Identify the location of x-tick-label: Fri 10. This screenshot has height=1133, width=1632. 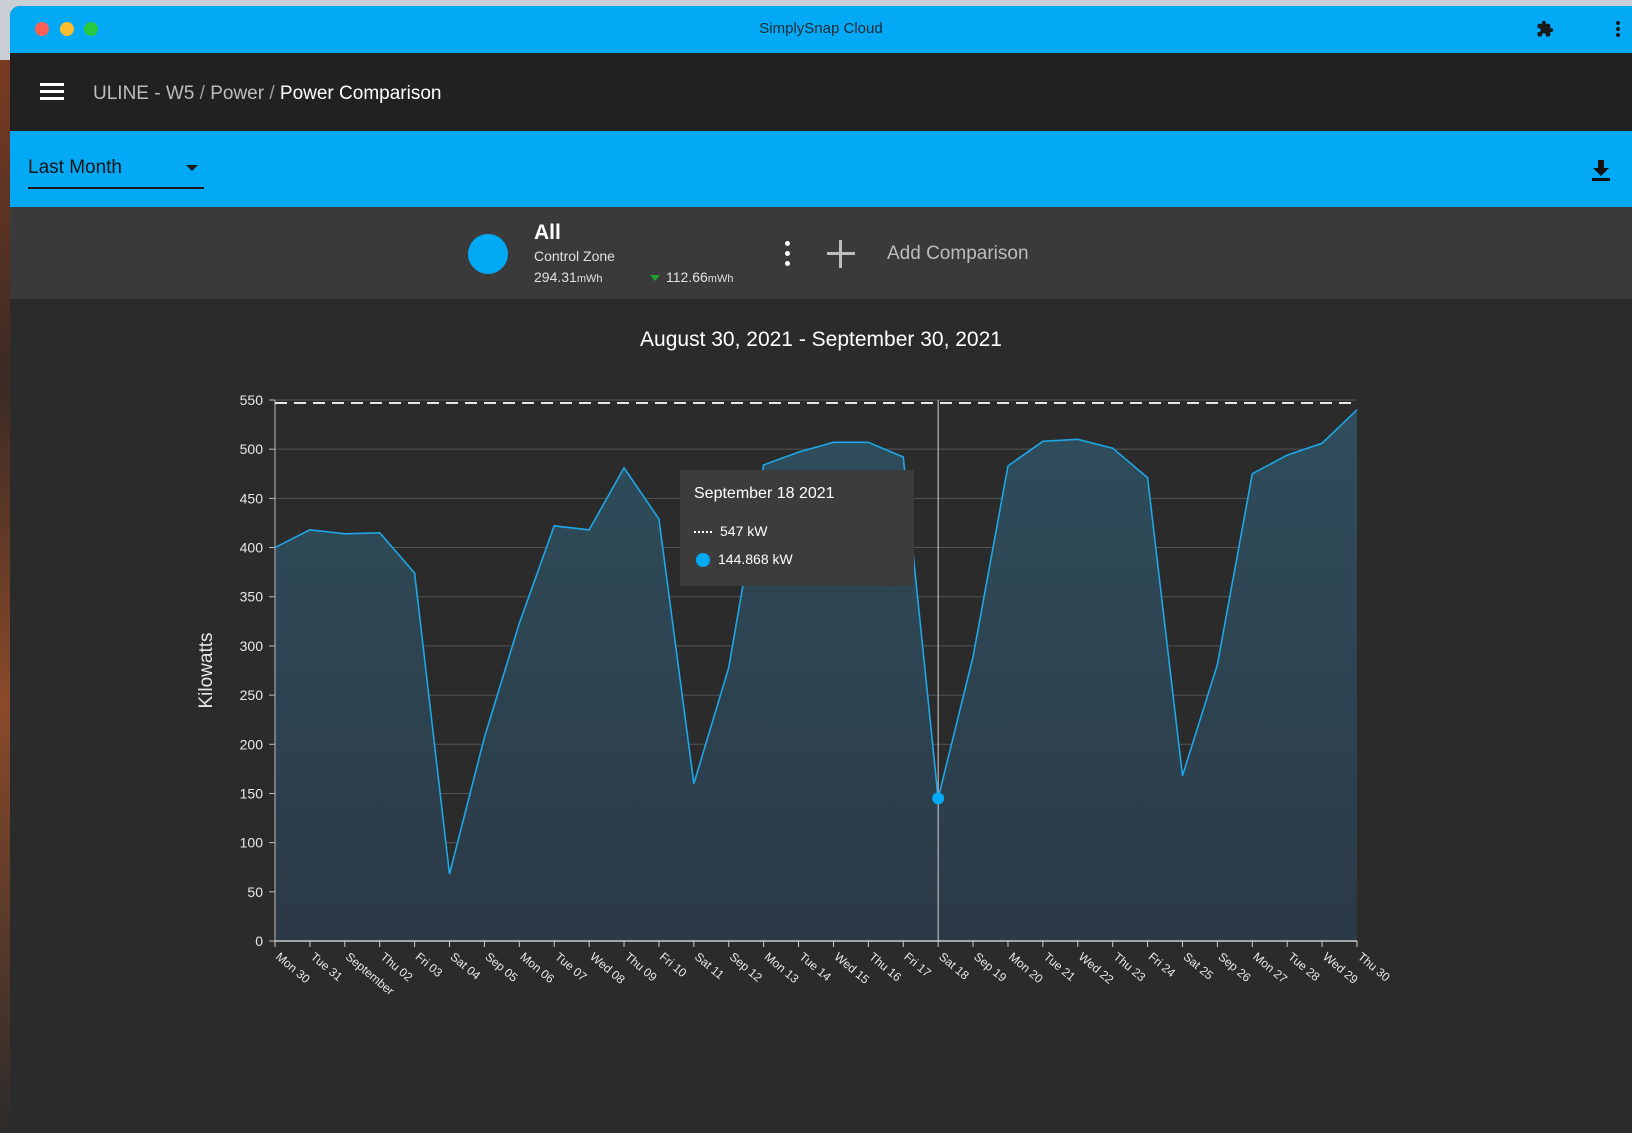
(673, 965).